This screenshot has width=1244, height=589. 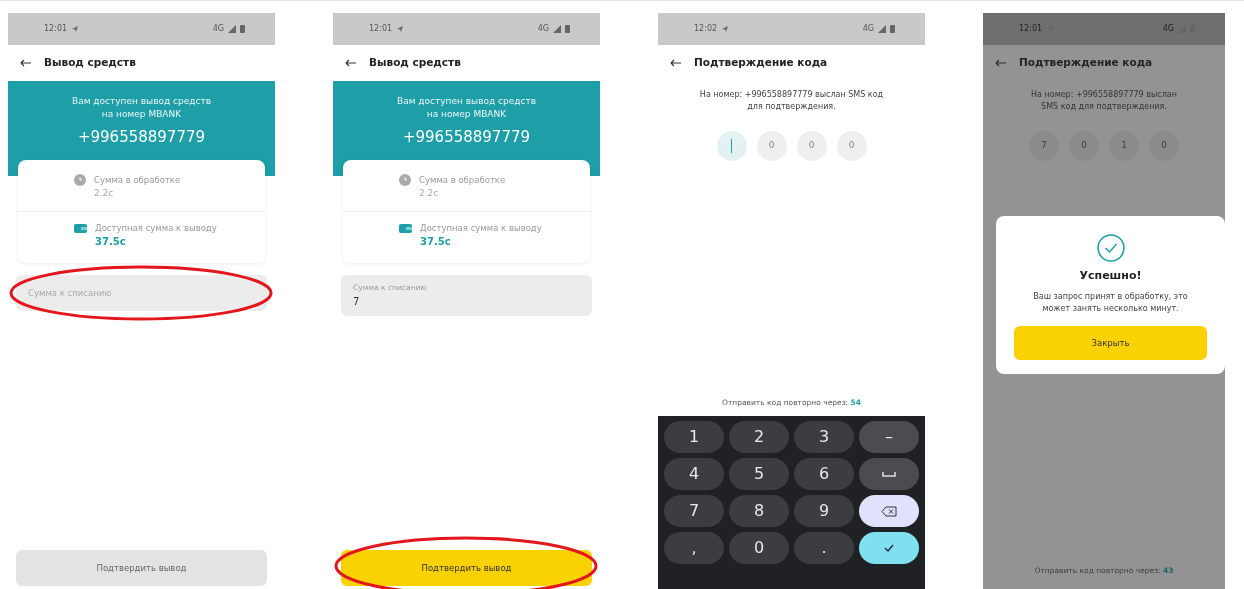 What do you see at coordinates (694, 548) in the screenshot?
I see `keypad-key: ,` at bounding box center [694, 548].